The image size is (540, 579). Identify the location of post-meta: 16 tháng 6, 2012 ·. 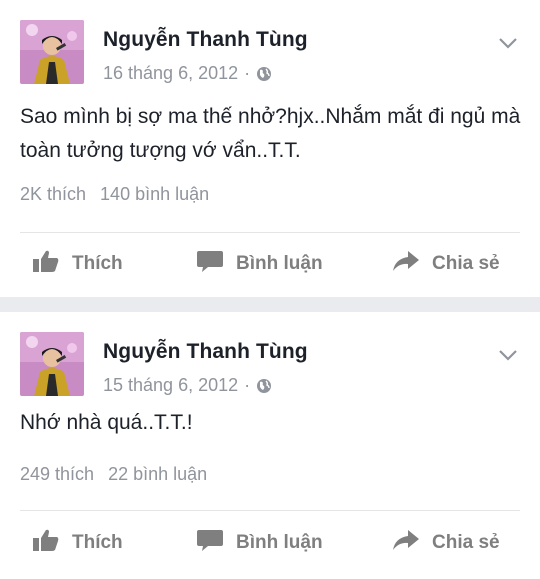
(187, 73).